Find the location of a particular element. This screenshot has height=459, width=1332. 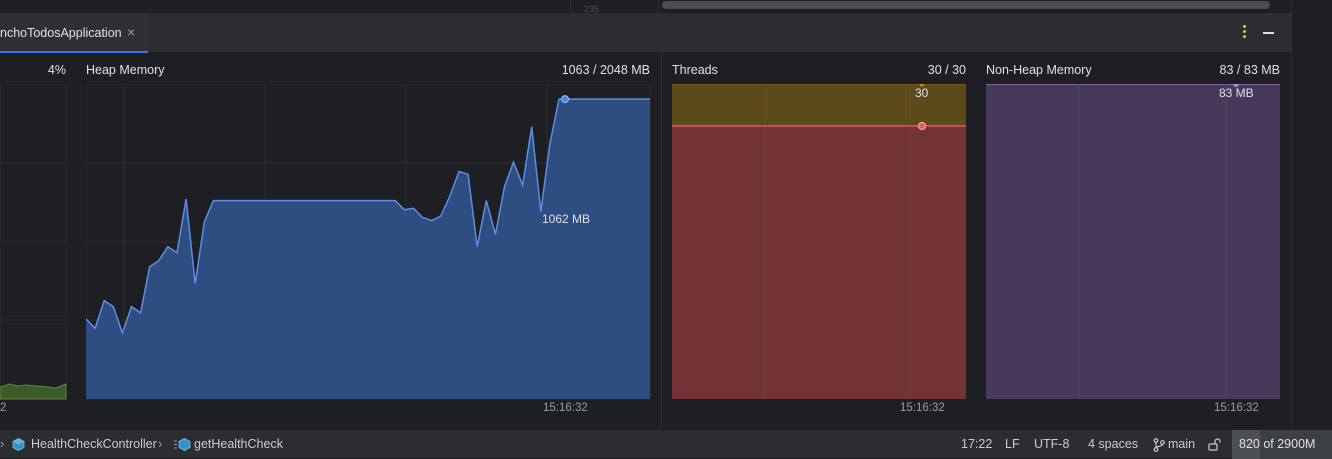

editor-divider is located at coordinates (658, 6).